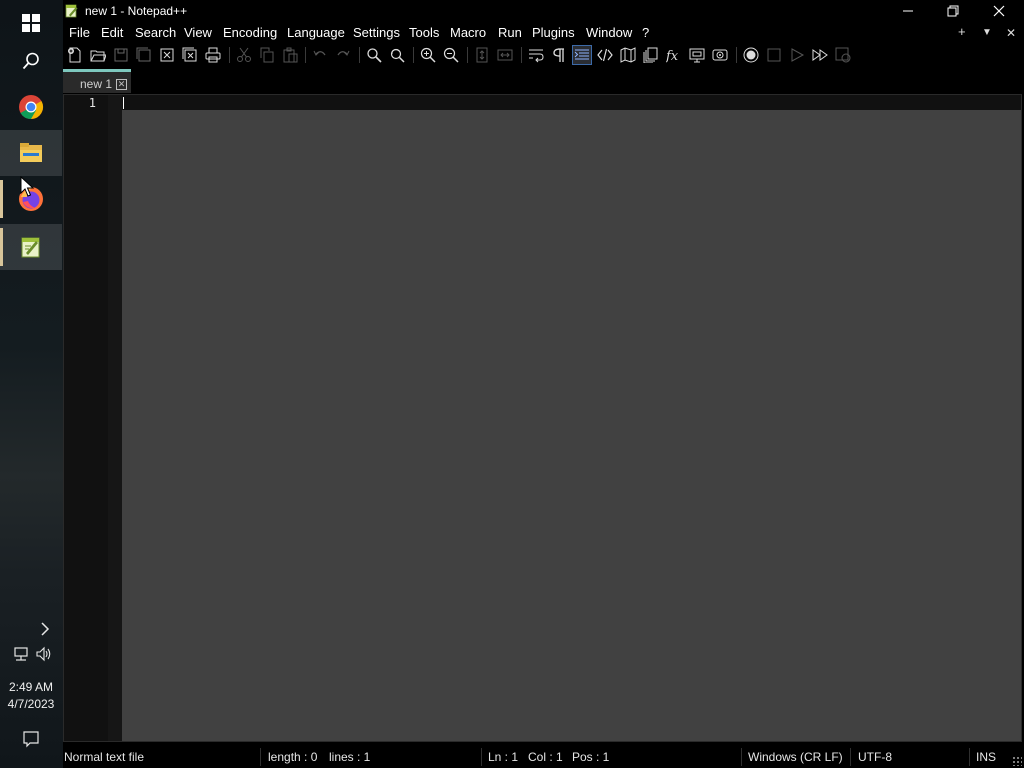  I want to click on restore-icon, so click(953, 11).